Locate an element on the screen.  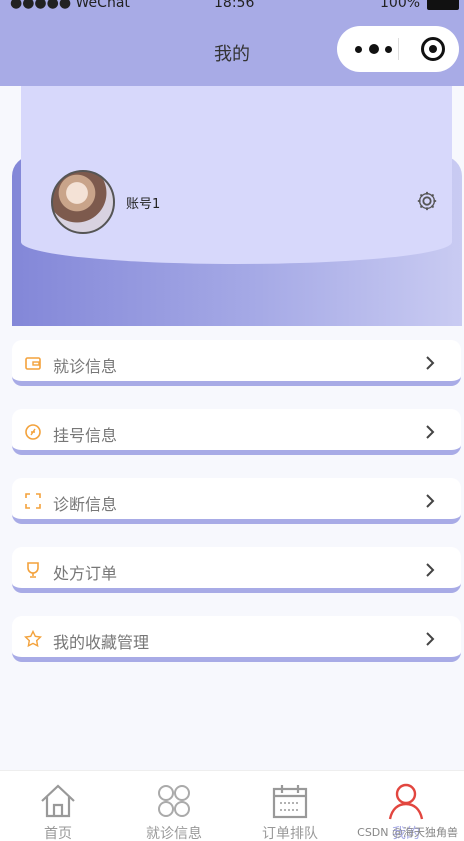
status-bar: ●●●●● WeChat 18:56 100% is located at coordinates (232, 7).